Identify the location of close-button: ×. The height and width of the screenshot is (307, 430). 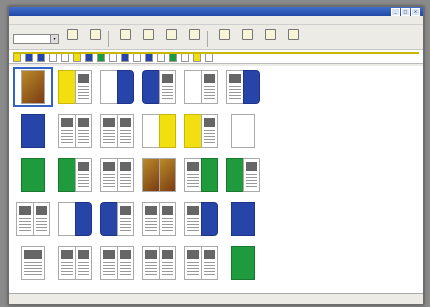
(415, 11).